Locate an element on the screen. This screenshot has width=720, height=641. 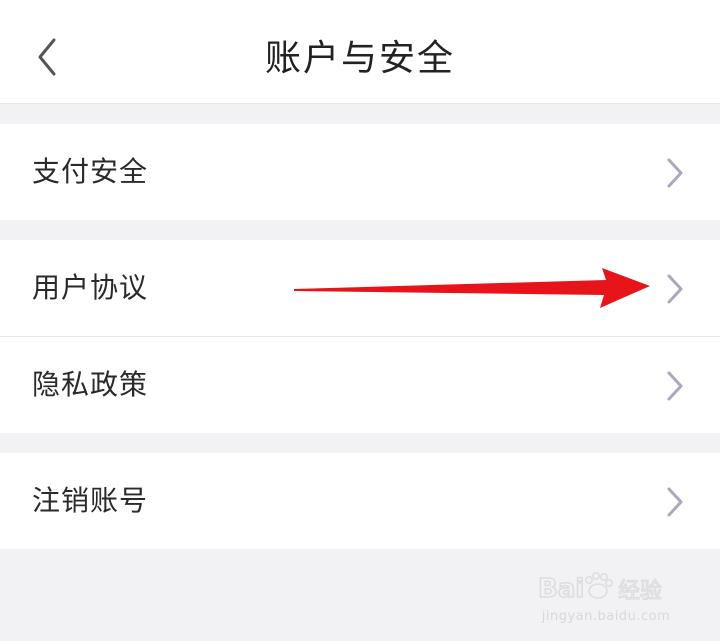
menu-item-delete-account: 注销账号 is located at coordinates (360, 501).